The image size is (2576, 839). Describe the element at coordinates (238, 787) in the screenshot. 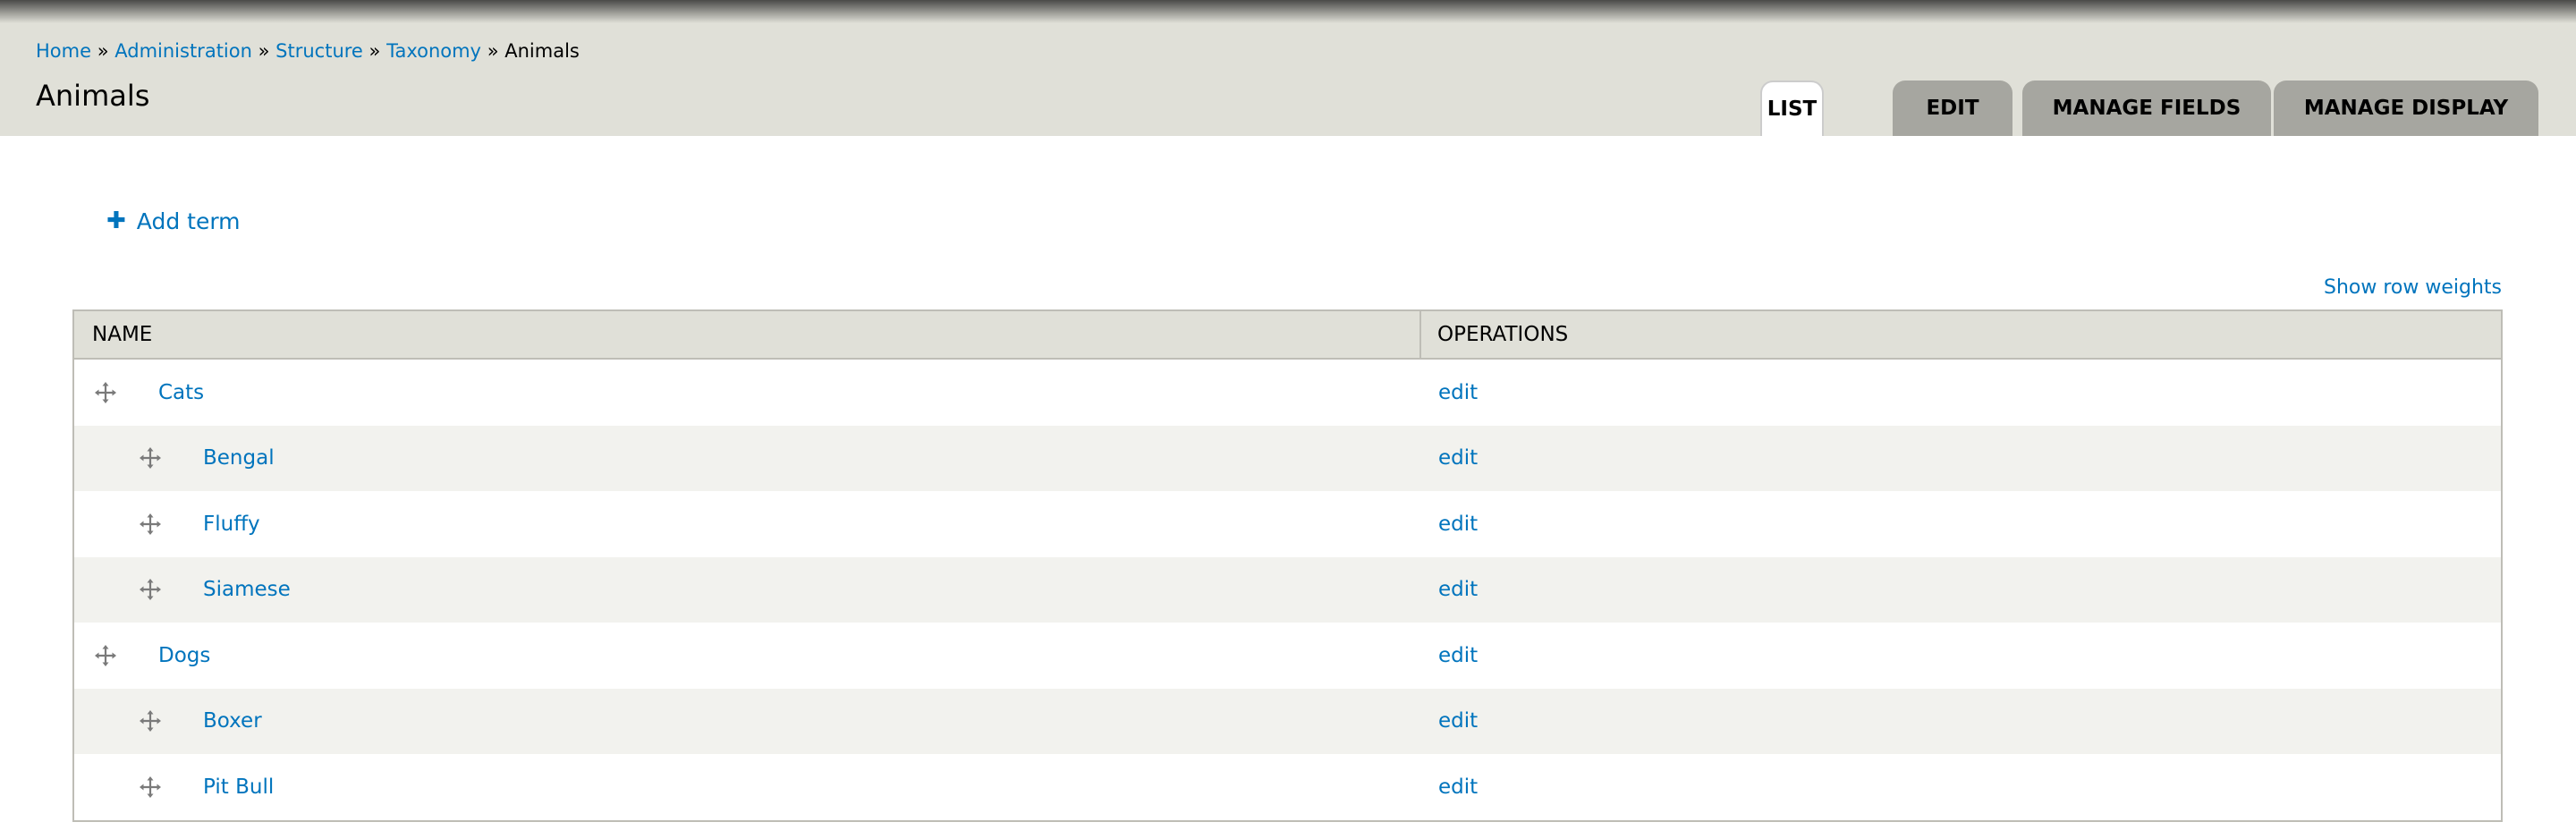

I see `term-link: Pit Bull` at that location.